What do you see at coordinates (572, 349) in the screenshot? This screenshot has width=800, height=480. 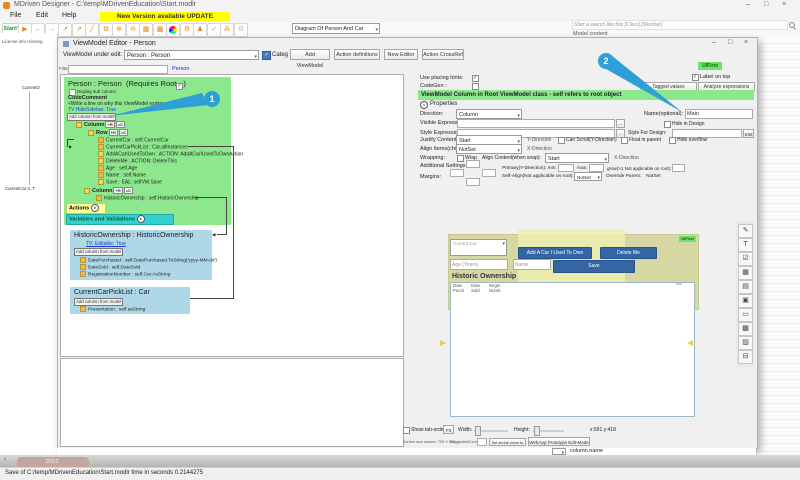 I see `preview-table` at bounding box center [572, 349].